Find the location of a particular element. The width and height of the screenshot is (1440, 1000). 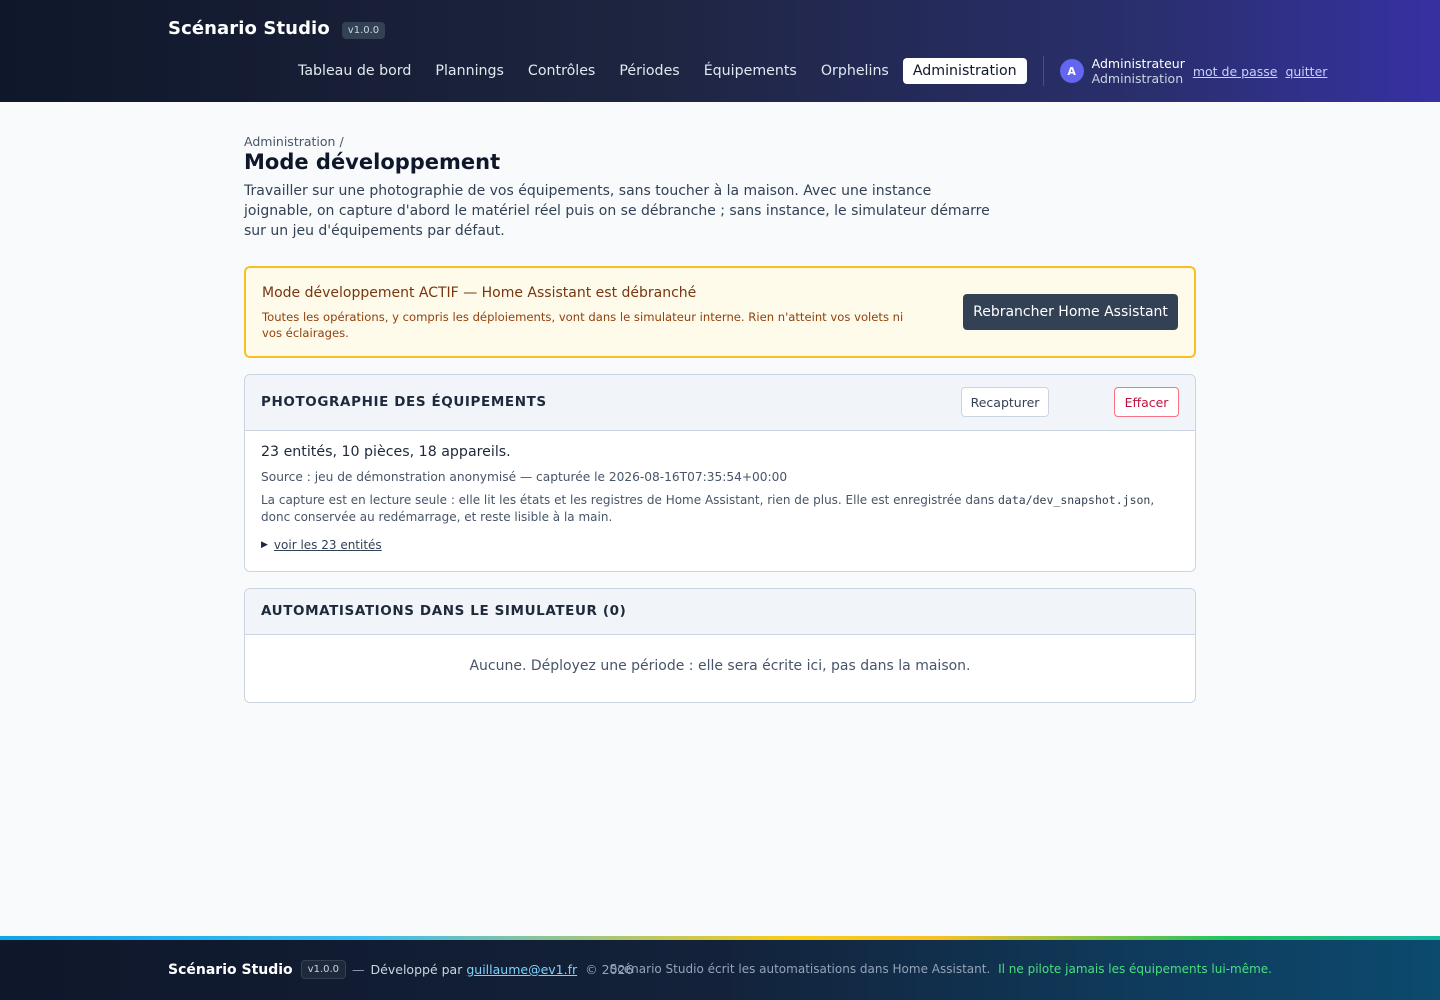

nav-item-dashboard: Tableau de bord is located at coordinates (354, 71).